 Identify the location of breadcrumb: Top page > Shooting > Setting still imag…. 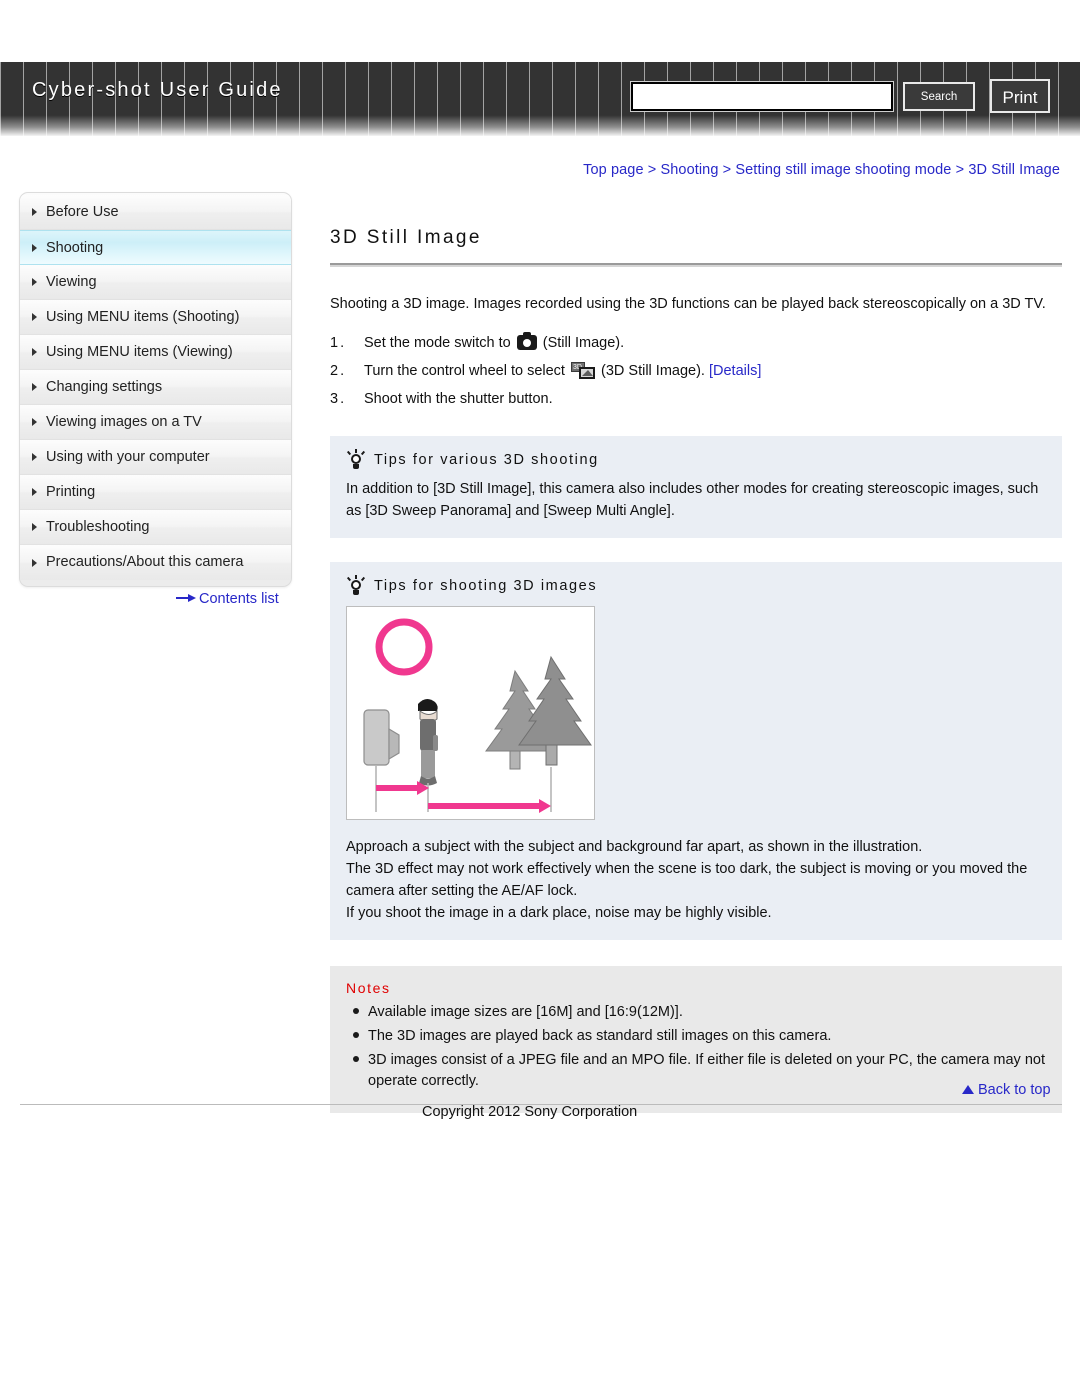
(821, 170).